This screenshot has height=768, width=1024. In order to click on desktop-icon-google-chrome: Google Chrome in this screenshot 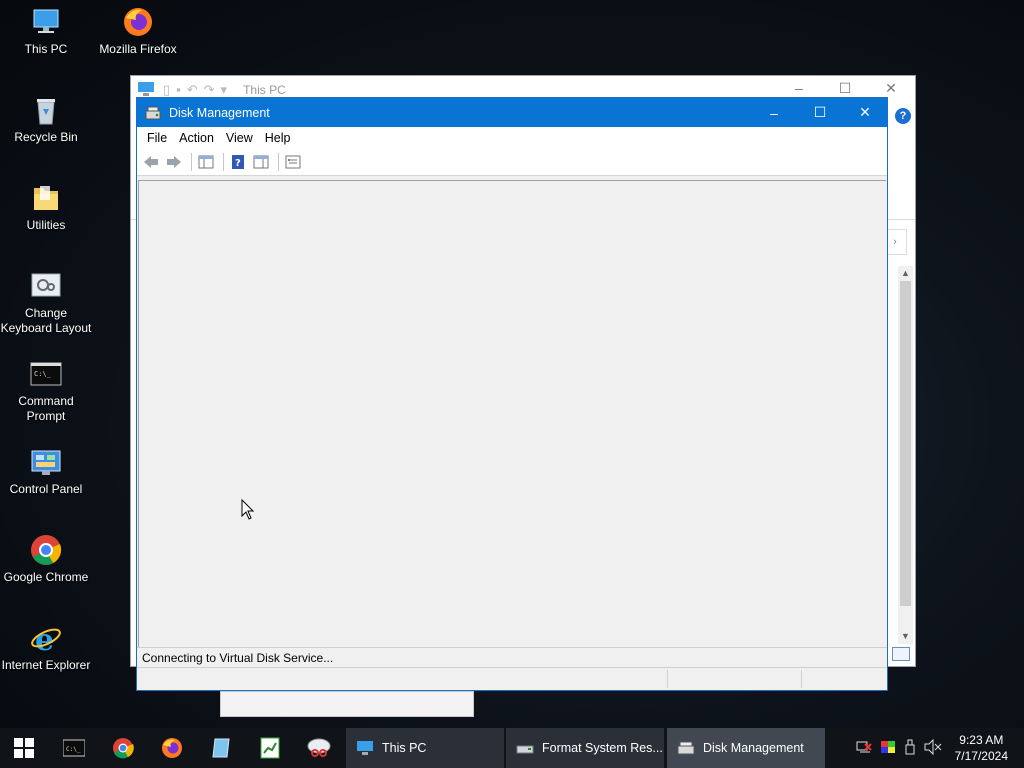, I will do `click(46, 559)`.